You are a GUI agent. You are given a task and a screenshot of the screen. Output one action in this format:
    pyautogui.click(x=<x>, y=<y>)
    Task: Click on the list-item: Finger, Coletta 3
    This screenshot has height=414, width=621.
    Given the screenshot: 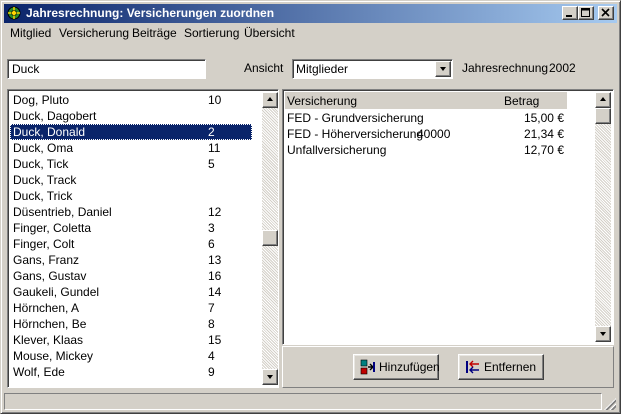 What is the action you would take?
    pyautogui.click(x=131, y=228)
    